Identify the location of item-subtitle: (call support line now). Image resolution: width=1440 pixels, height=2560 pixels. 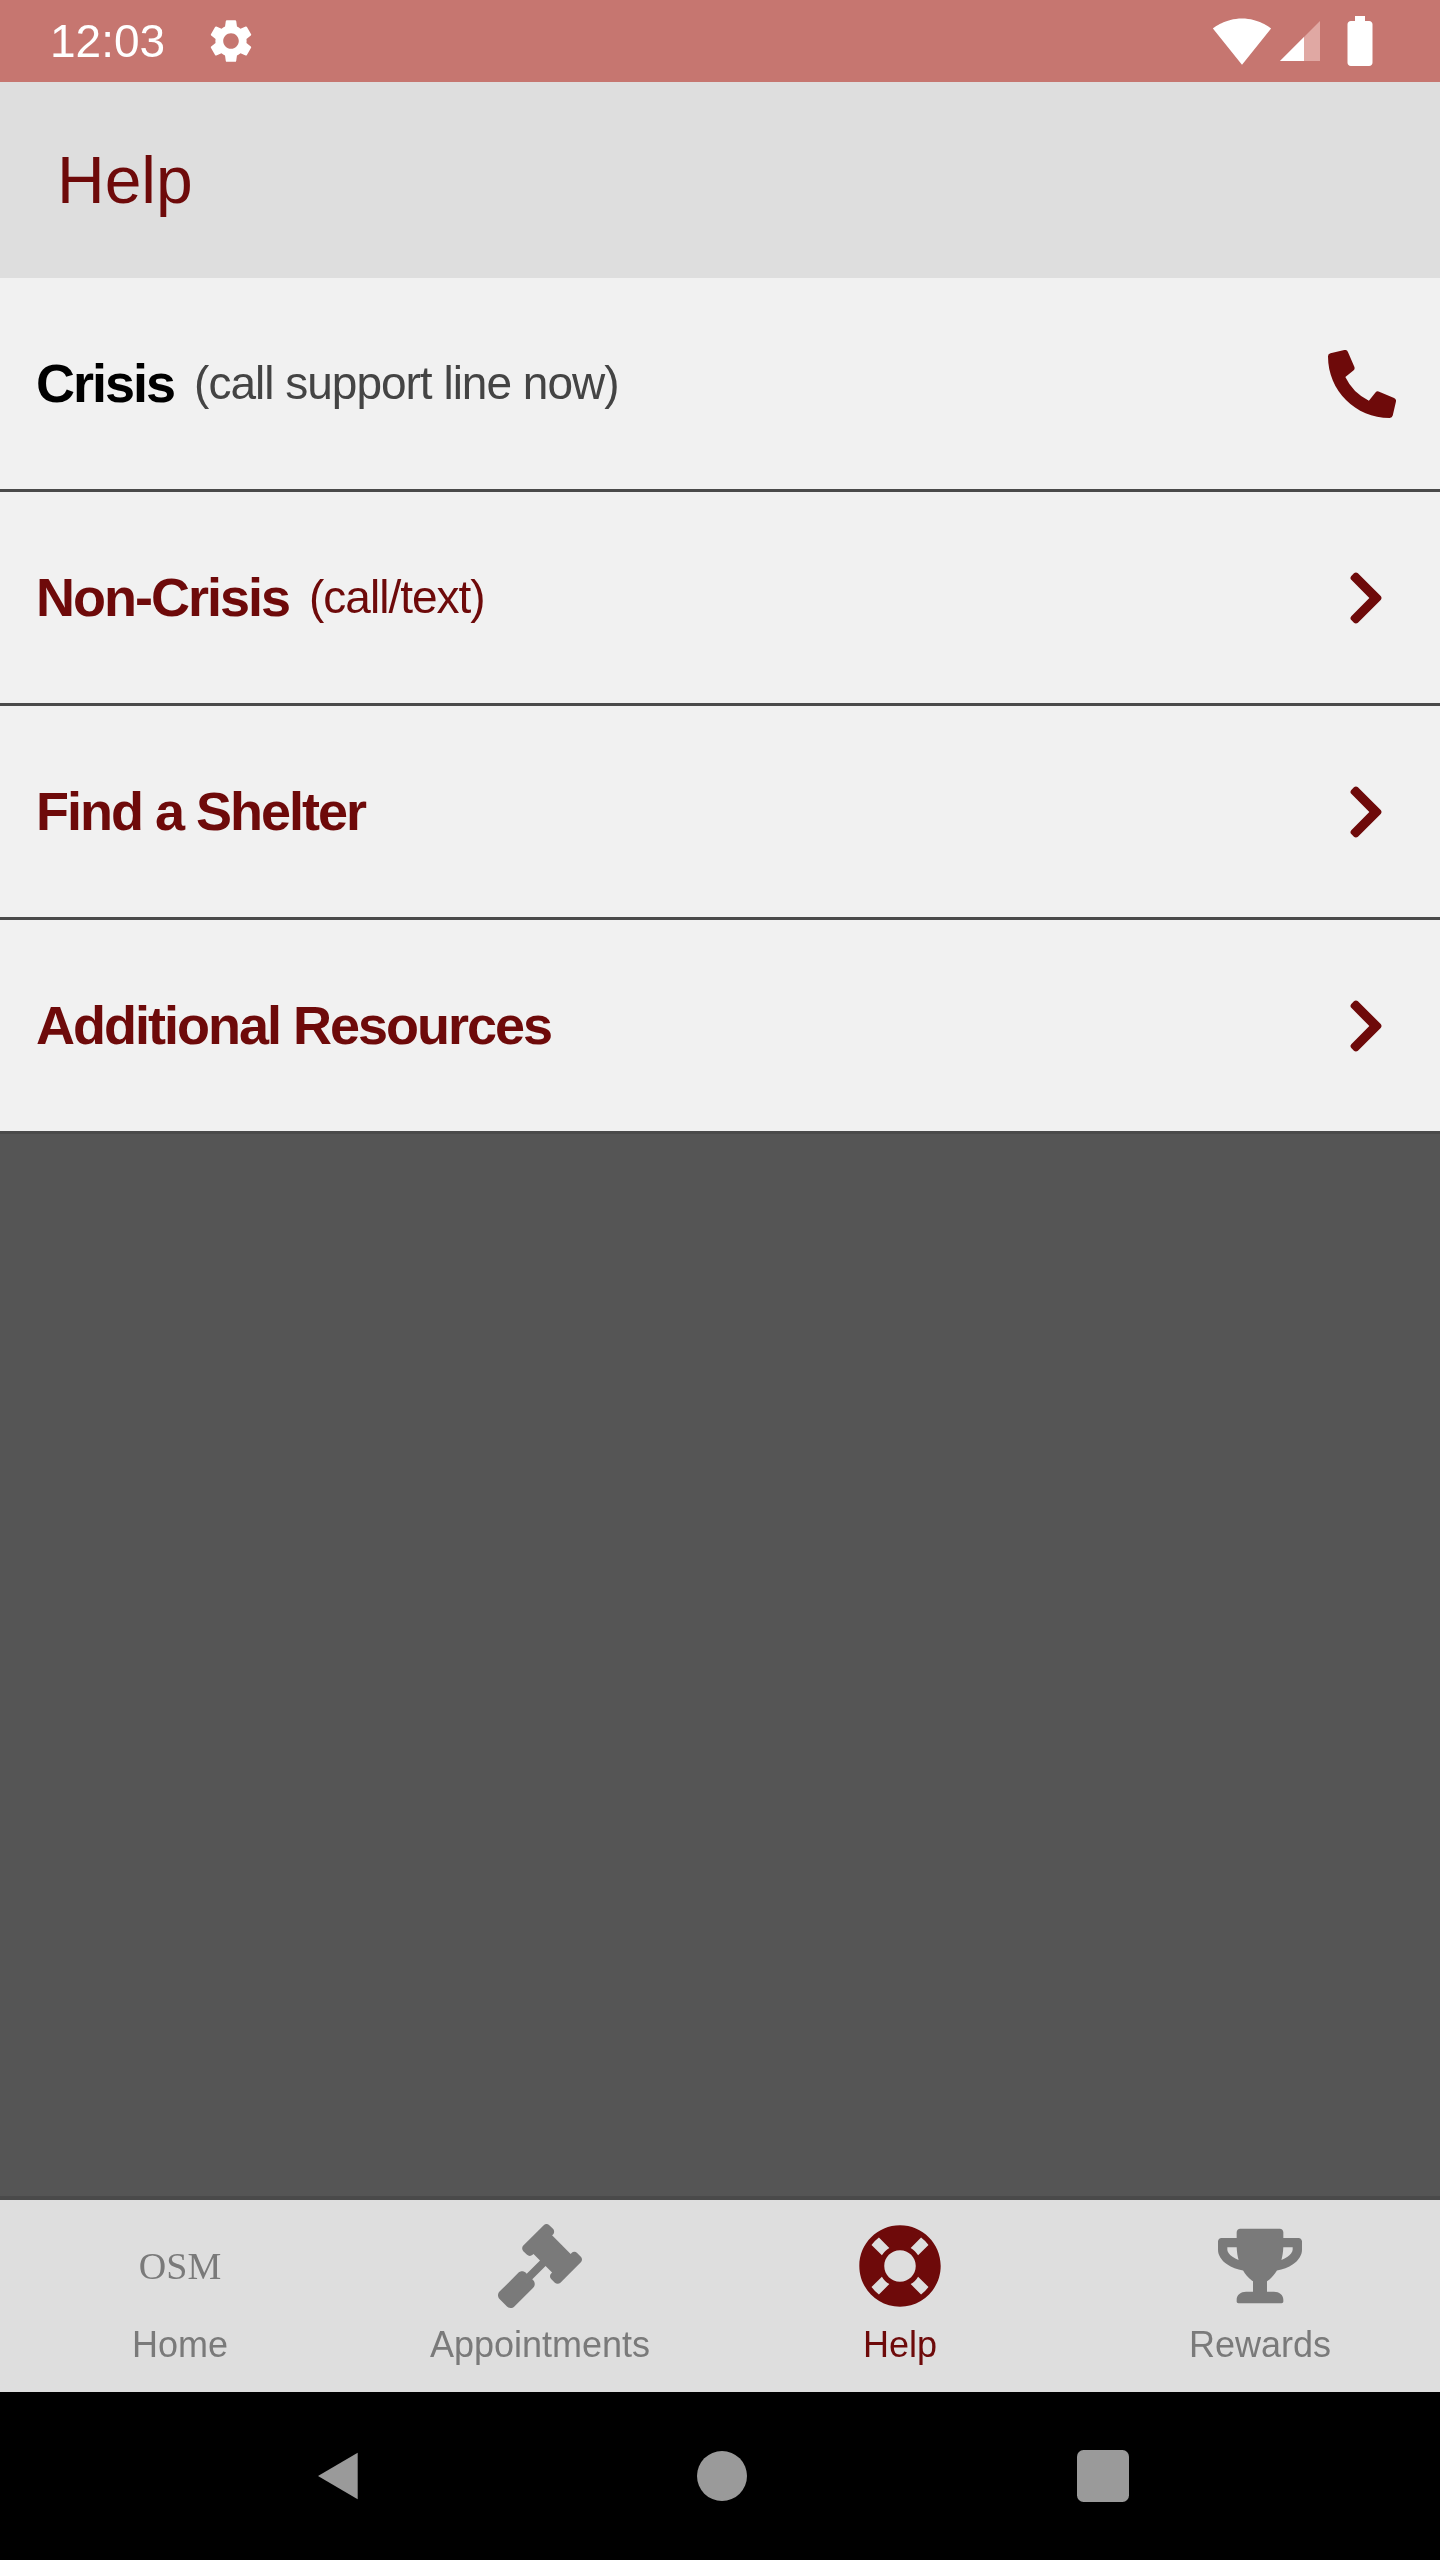
(406, 383).